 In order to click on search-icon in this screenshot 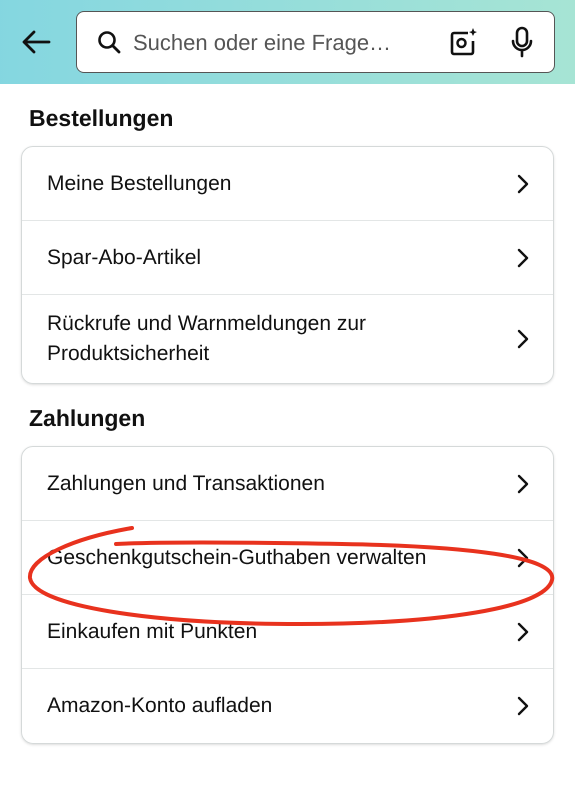, I will do `click(109, 42)`.